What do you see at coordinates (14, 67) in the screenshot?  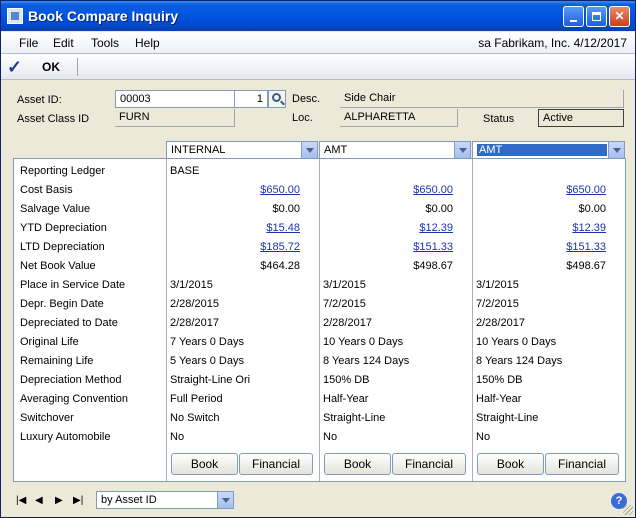 I see `checkmark-icon: ✓` at bounding box center [14, 67].